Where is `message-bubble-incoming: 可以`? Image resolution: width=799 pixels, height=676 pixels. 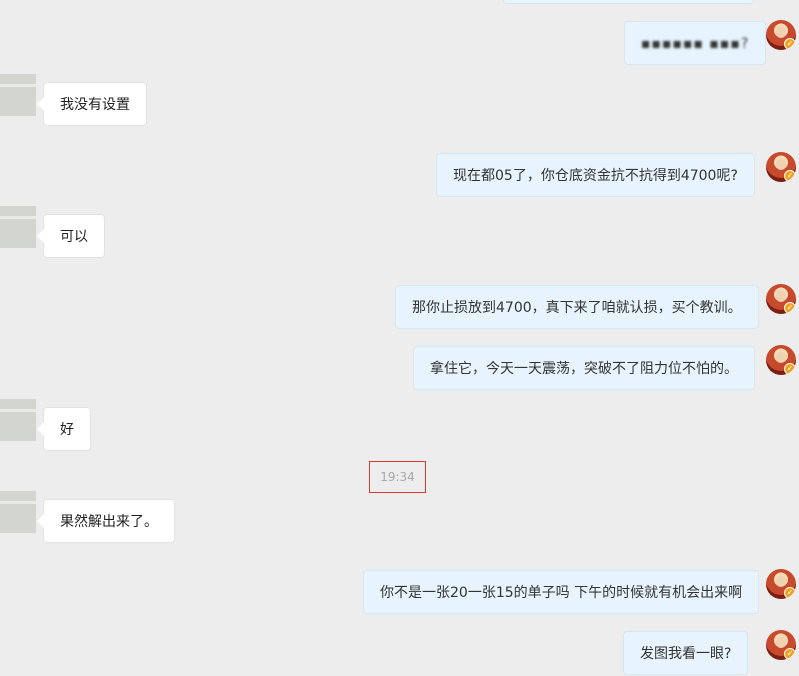 message-bubble-incoming: 可以 is located at coordinates (71, 236).